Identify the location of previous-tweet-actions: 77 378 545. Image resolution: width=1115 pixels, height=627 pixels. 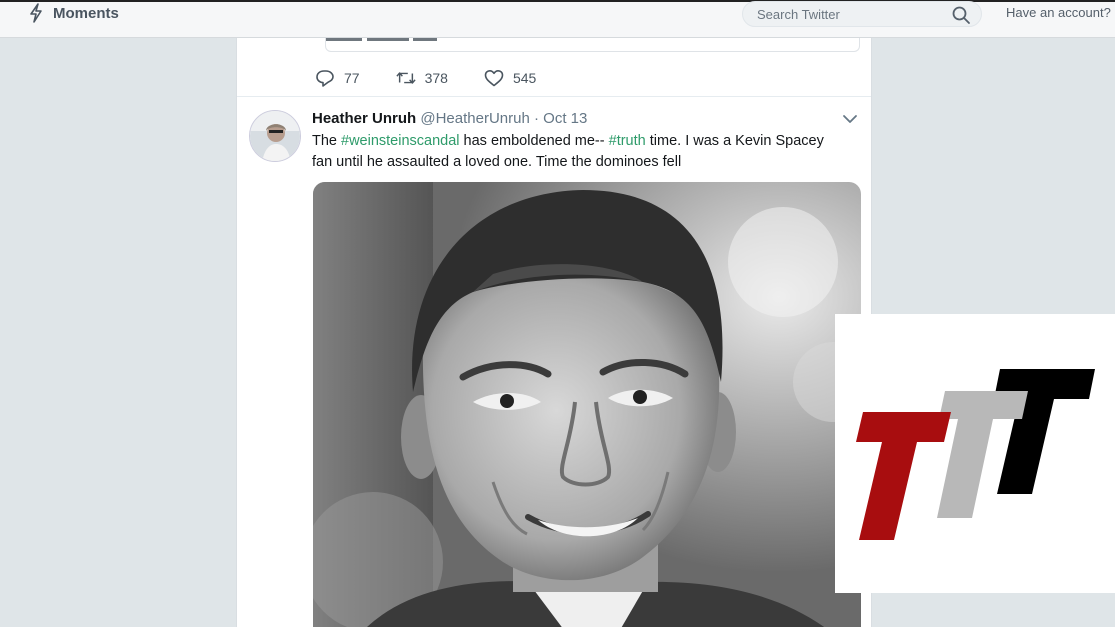
(443, 78).